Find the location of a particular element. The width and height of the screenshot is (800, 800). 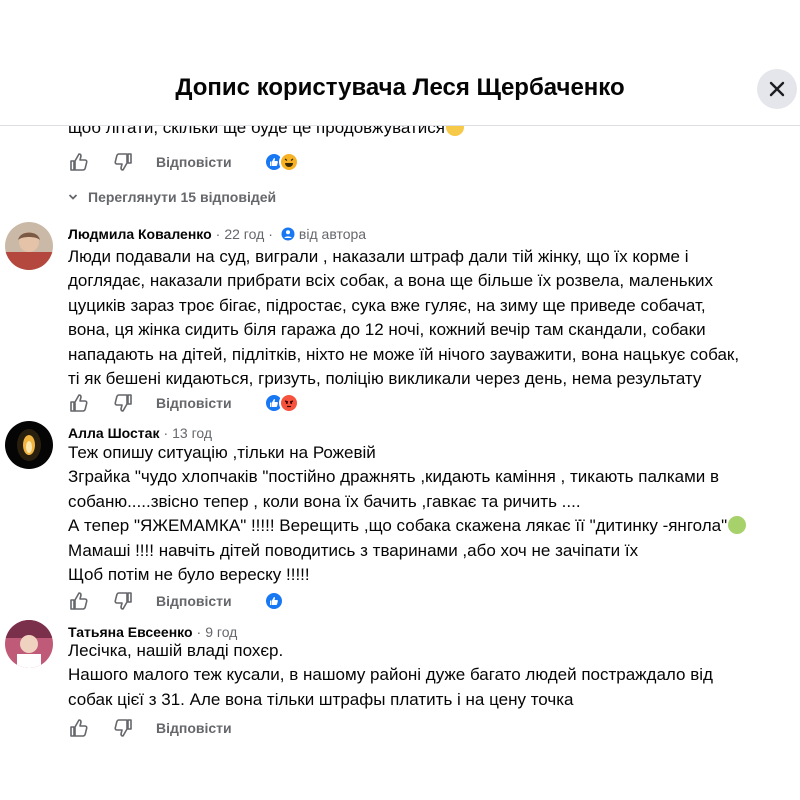

comment-author: Алла Шостак is located at coordinates (113, 433).